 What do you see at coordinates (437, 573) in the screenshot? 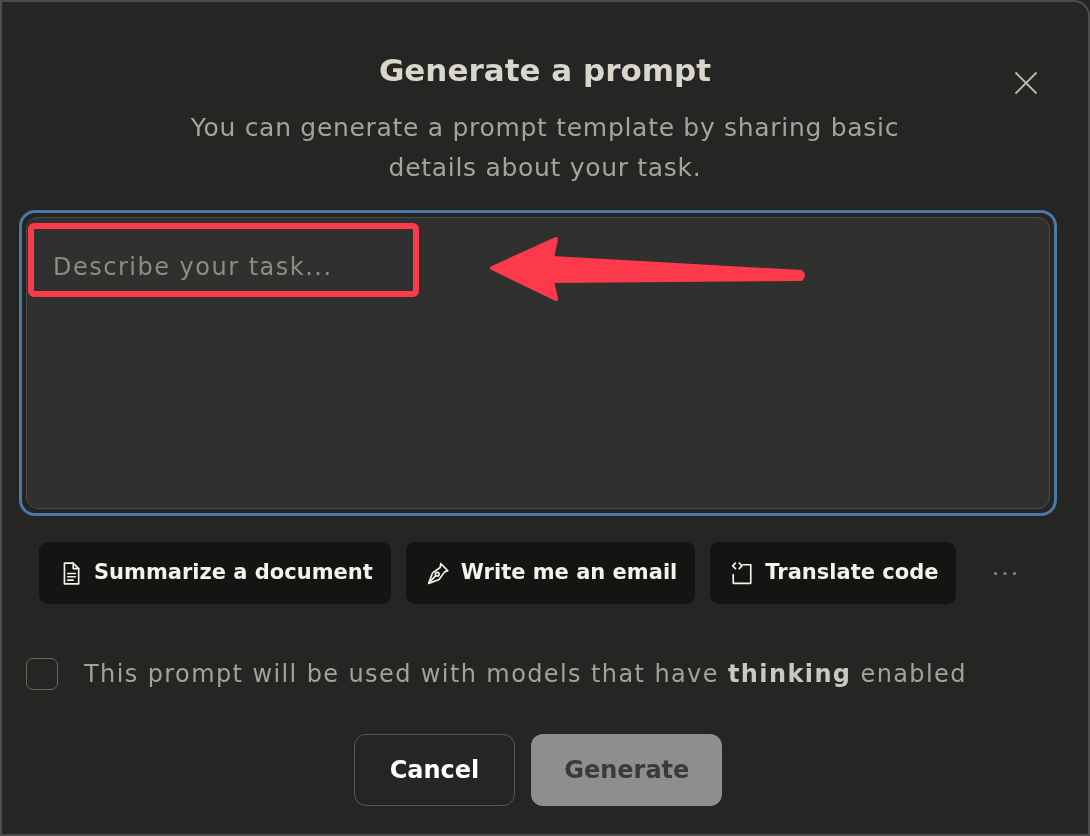
I see `pen-nib-icon` at bounding box center [437, 573].